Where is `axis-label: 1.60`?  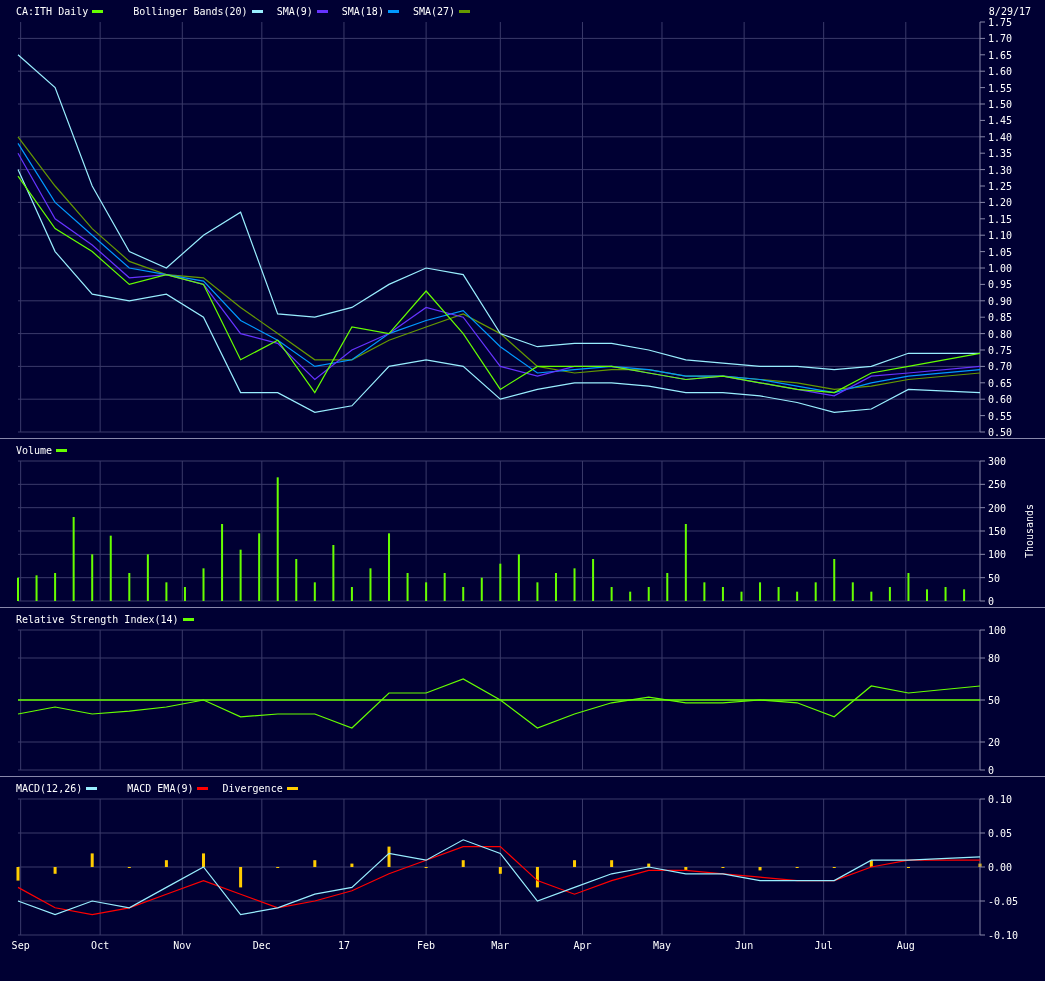 axis-label: 1.60 is located at coordinates (1000, 72).